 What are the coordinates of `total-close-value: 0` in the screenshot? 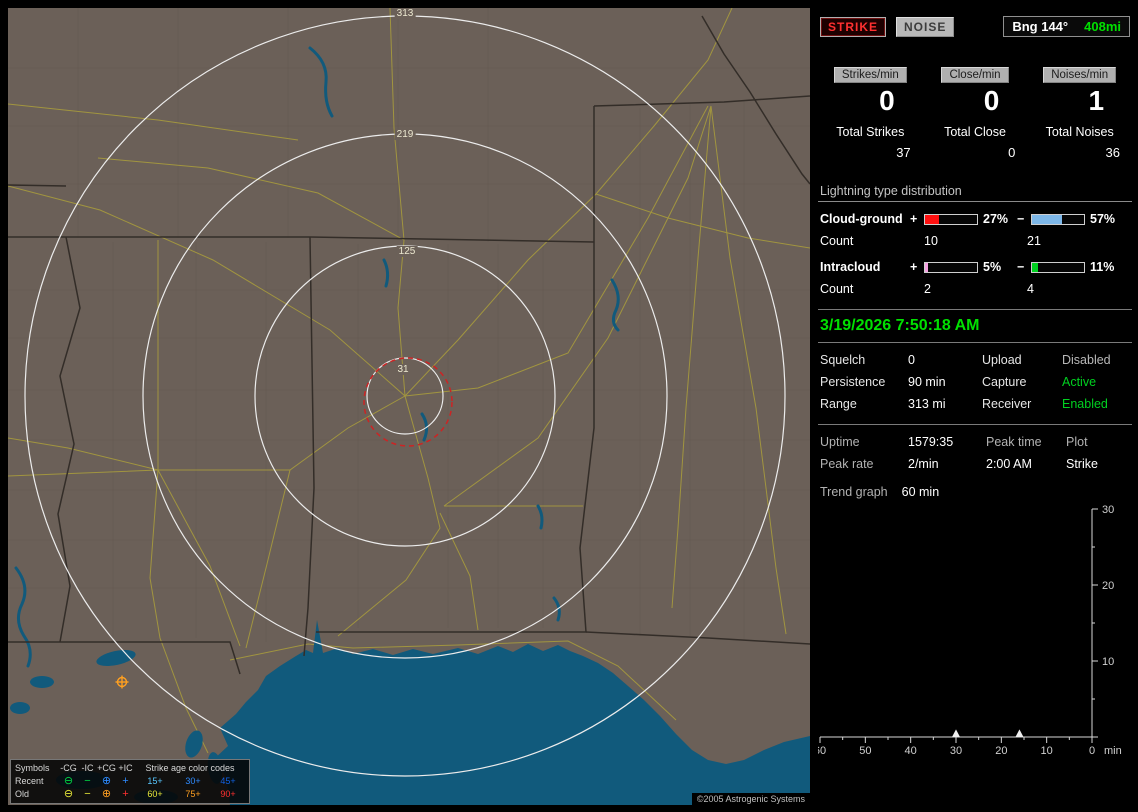 It's located at (1012, 152).